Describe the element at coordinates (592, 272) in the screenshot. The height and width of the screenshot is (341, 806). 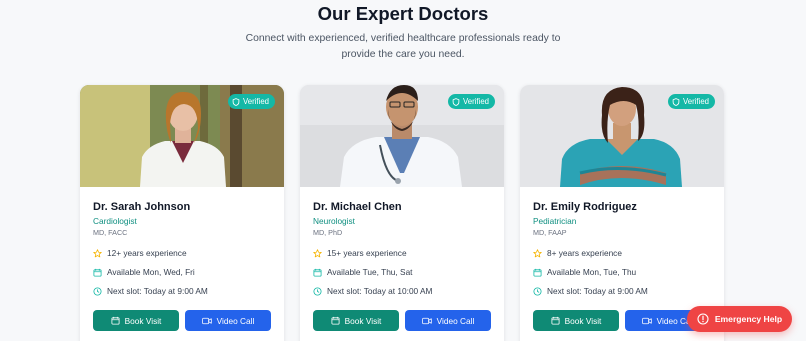
I see `availability-text: Available Mon, Tue, Thu` at that location.